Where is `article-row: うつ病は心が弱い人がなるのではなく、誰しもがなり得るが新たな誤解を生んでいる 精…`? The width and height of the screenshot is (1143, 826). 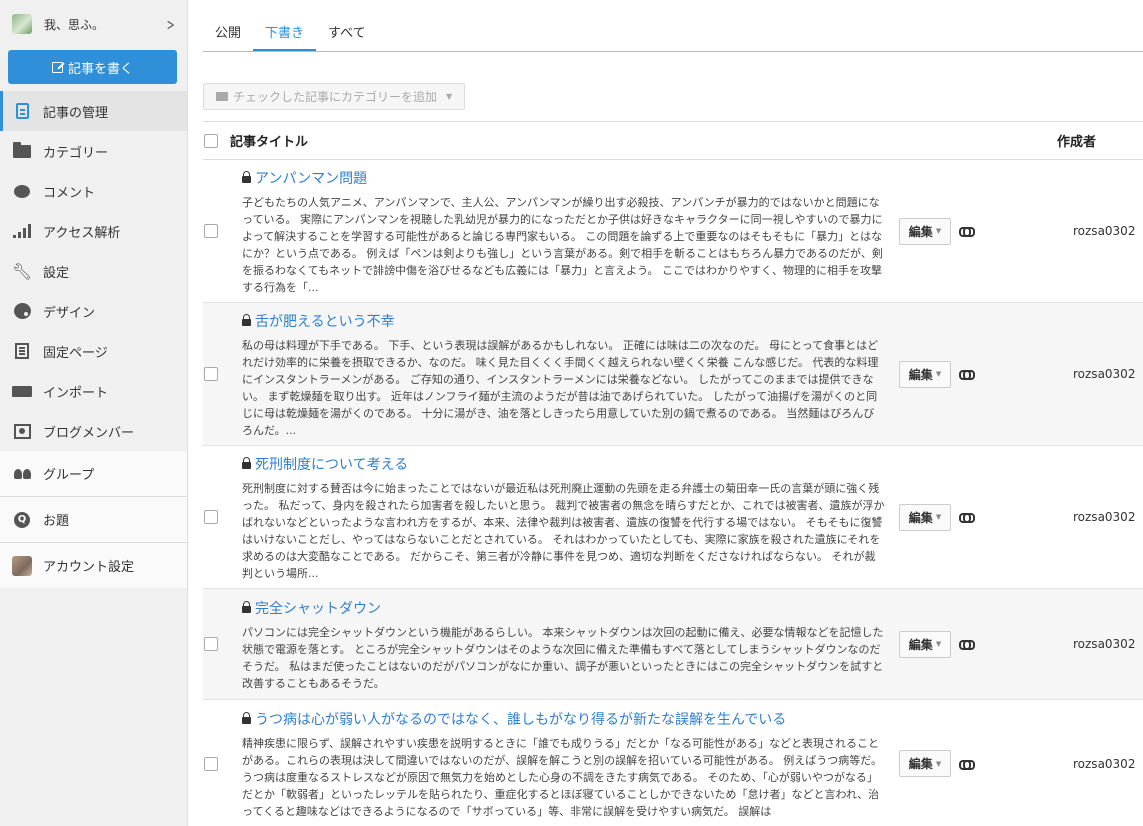 article-row: うつ病は心が弱い人がなるのではなく、誰しもがなり得るが新たな誤解を生んでいる 精… is located at coordinates (673, 763).